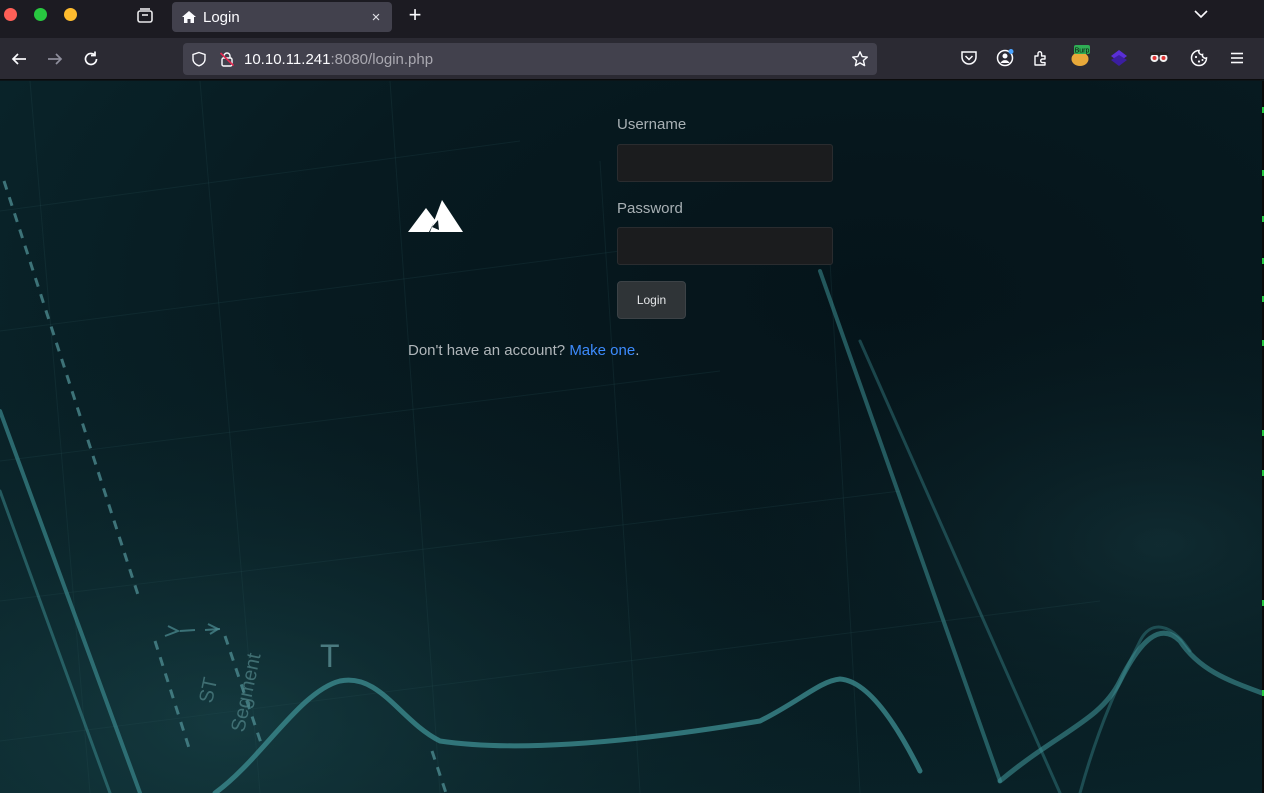  I want to click on signup-prefix: Don't have an account?, so click(489, 350).